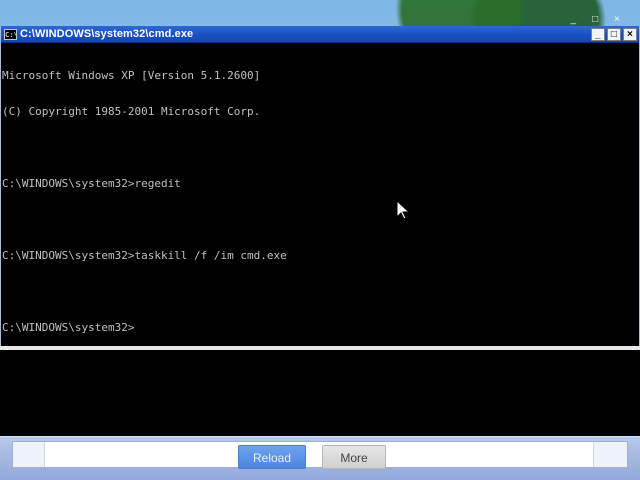 This screenshot has height=480, width=640. What do you see at coordinates (272, 457) in the screenshot?
I see `reload-button: Reload` at bounding box center [272, 457].